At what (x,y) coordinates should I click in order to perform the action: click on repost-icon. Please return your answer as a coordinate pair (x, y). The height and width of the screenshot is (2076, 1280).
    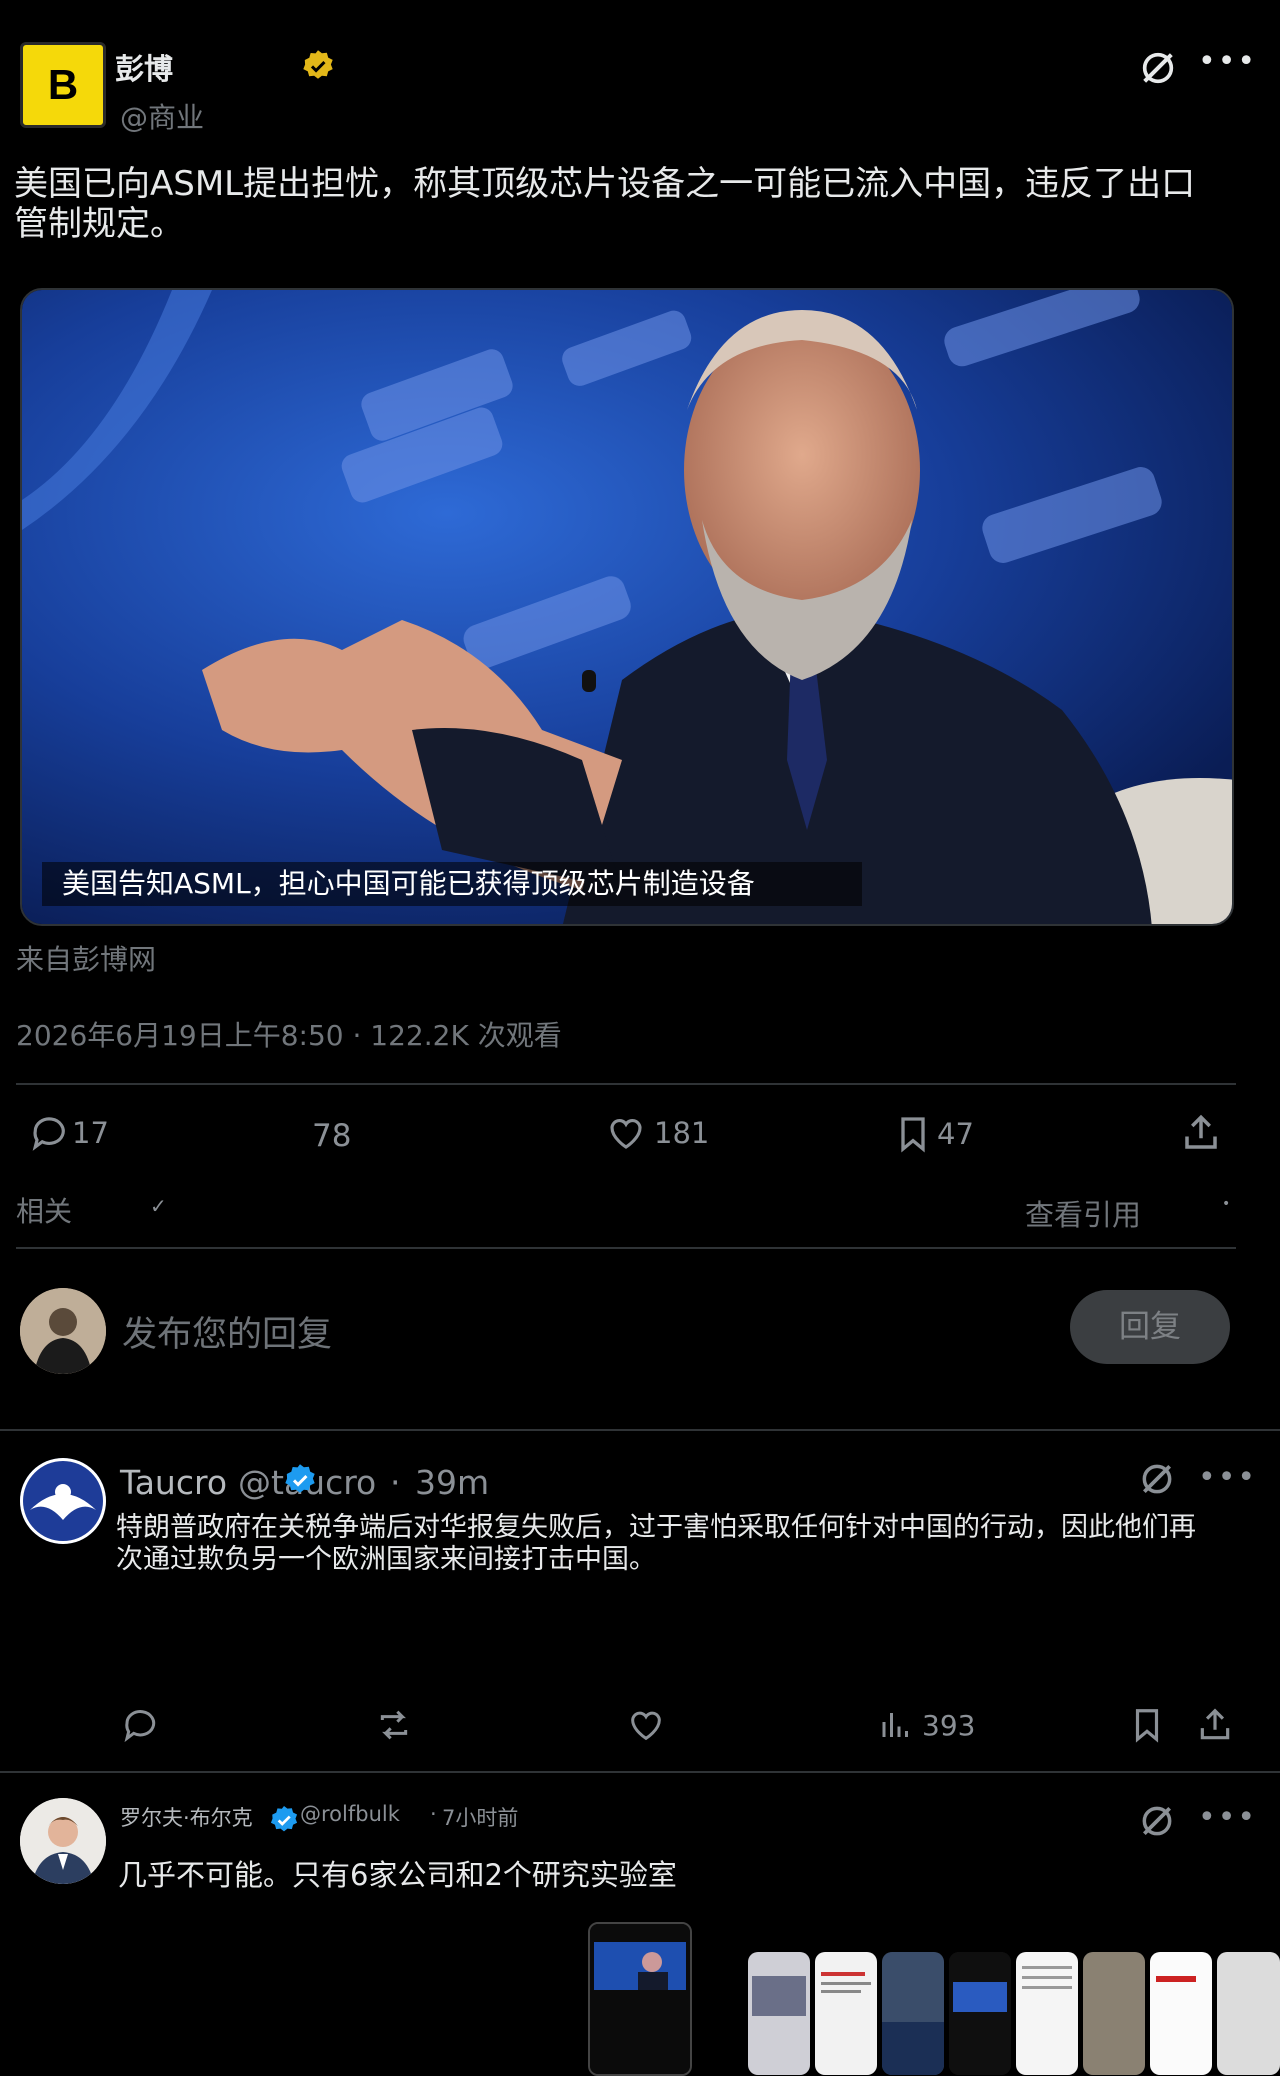
    Looking at the image, I should click on (394, 1725).